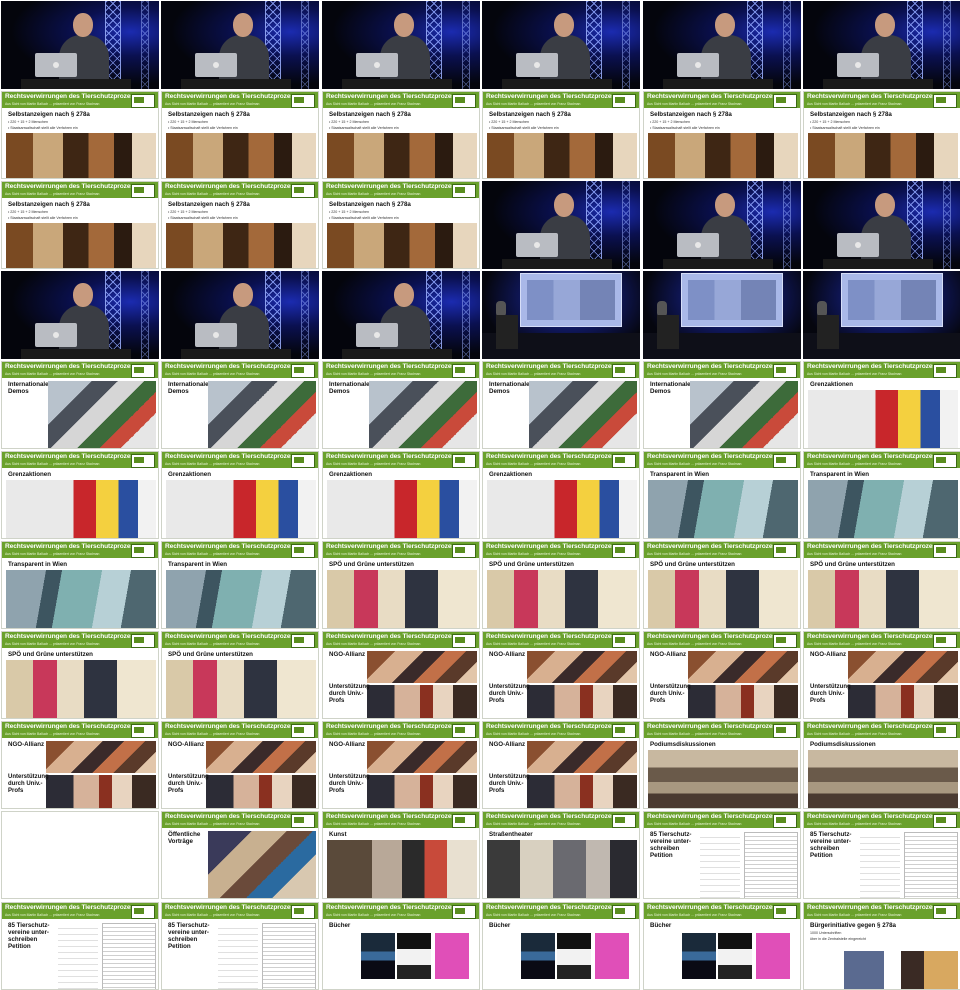 Image resolution: width=960 pixels, height=990 pixels. What do you see at coordinates (947, 45) in the screenshot?
I see `lighting-truss` at bounding box center [947, 45].